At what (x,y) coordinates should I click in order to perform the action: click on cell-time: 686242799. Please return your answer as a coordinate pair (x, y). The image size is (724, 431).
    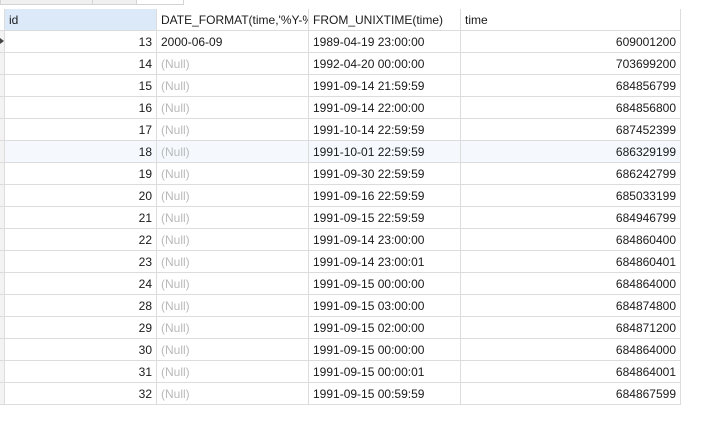
    Looking at the image, I should click on (571, 174).